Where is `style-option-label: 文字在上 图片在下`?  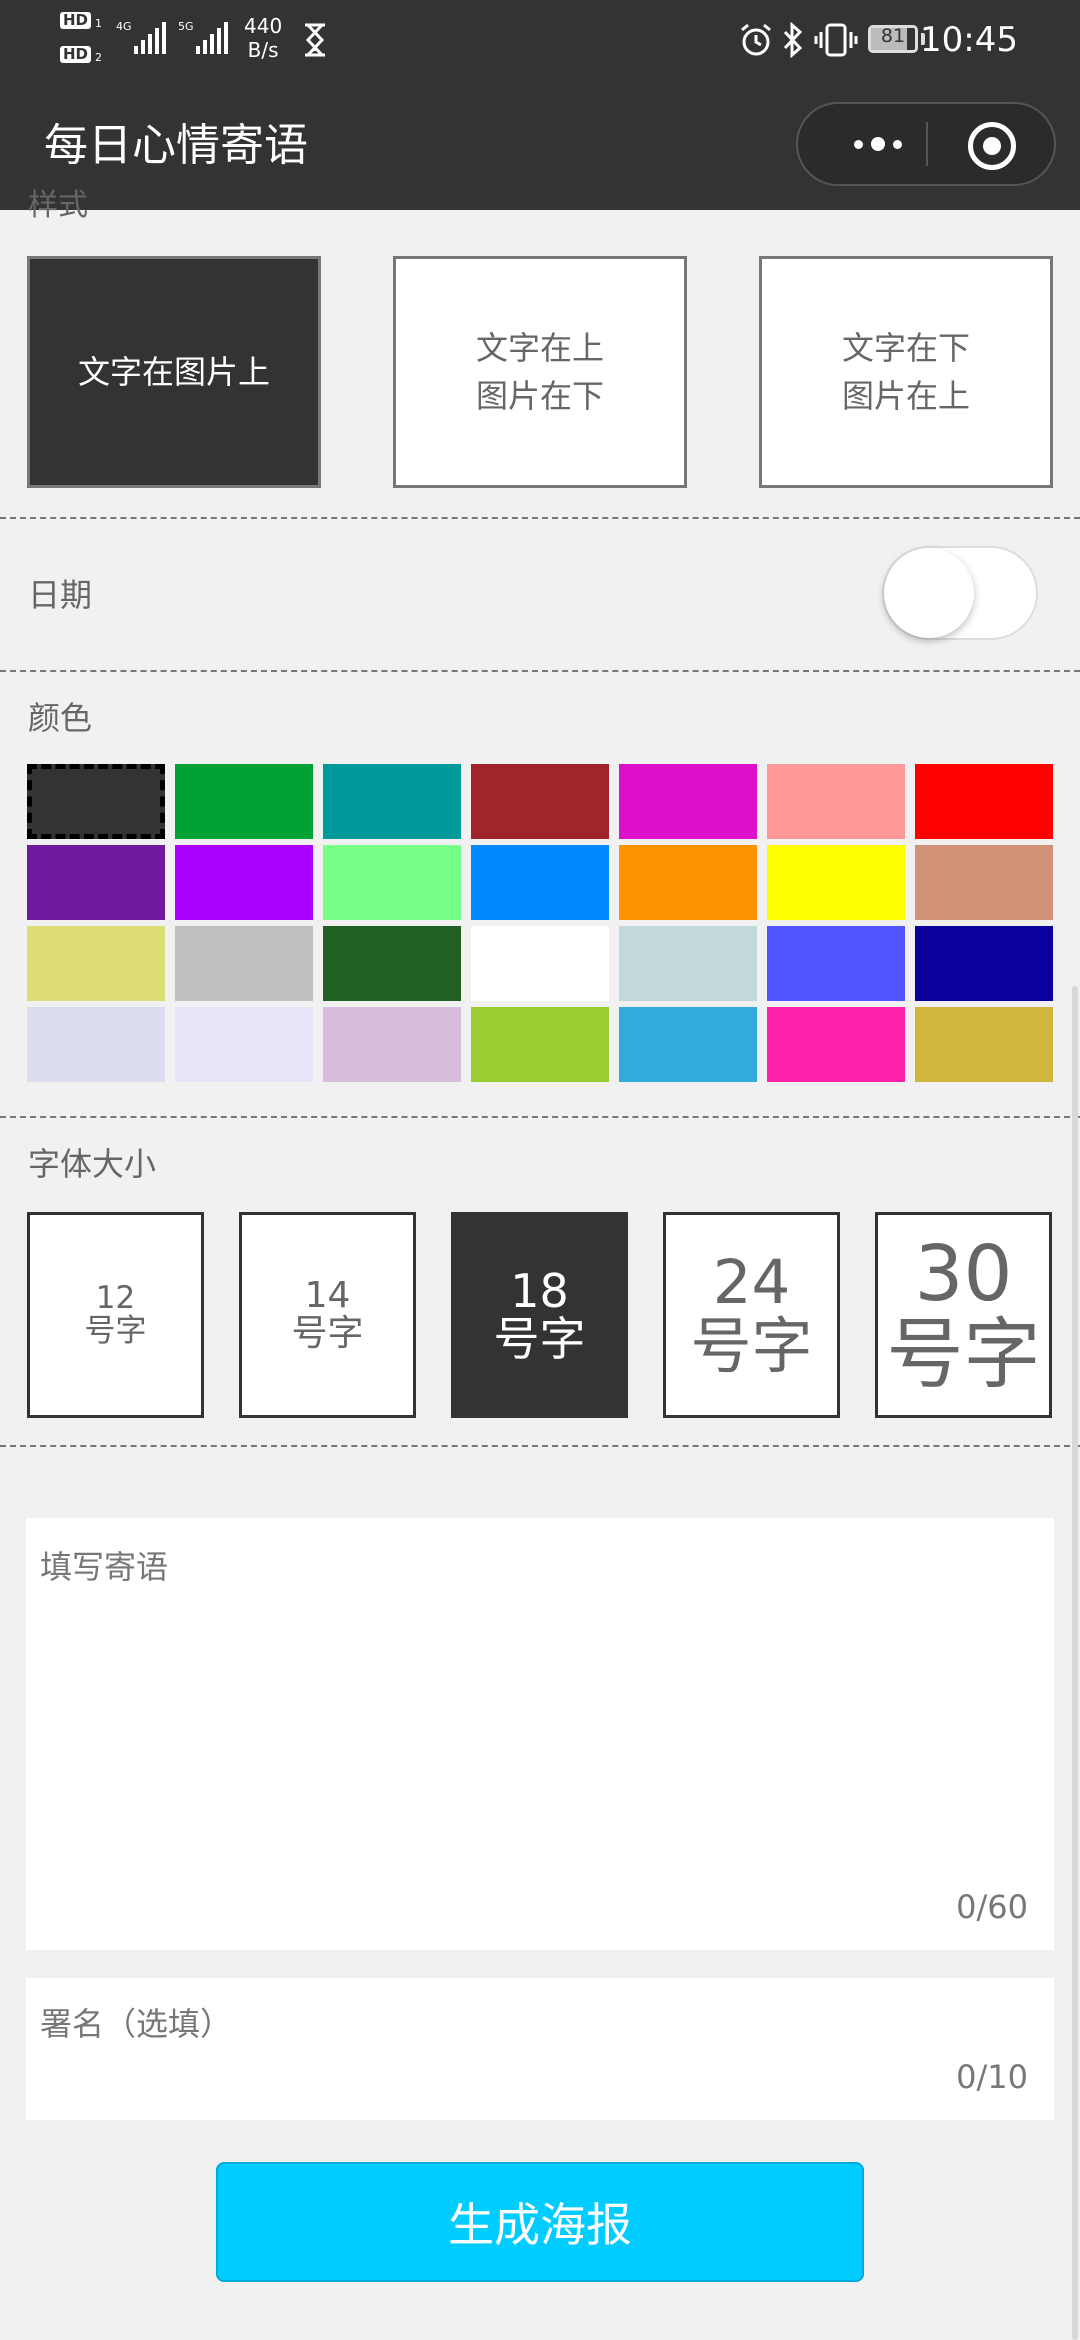 style-option-label: 文字在上 图片在下 is located at coordinates (539, 372).